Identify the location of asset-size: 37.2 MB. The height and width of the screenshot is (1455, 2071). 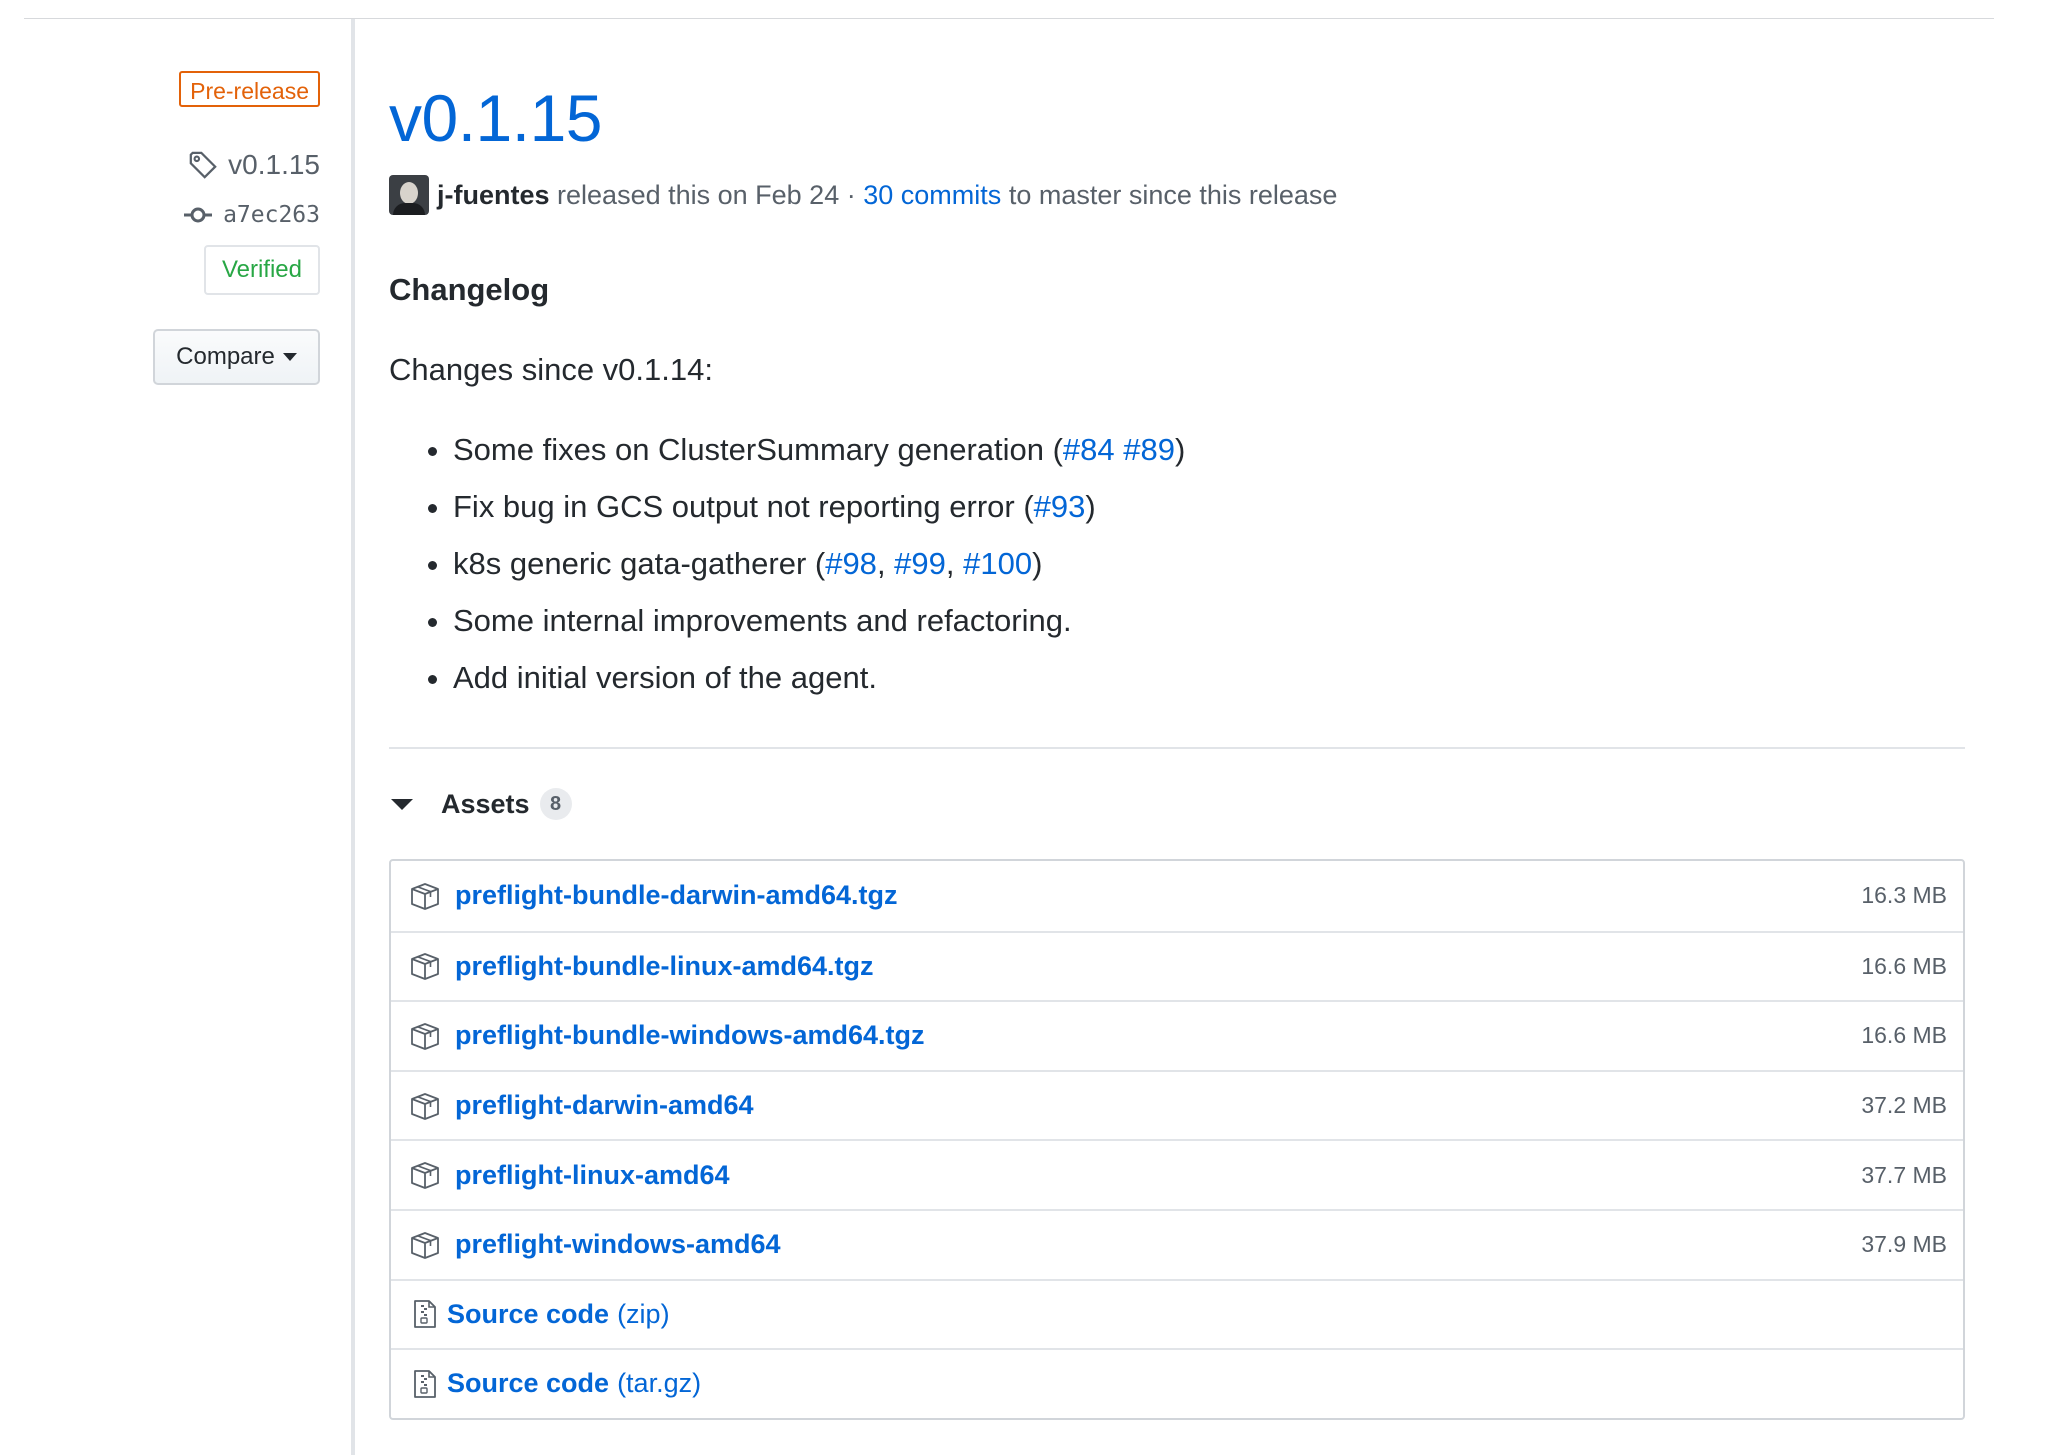
(1904, 1105).